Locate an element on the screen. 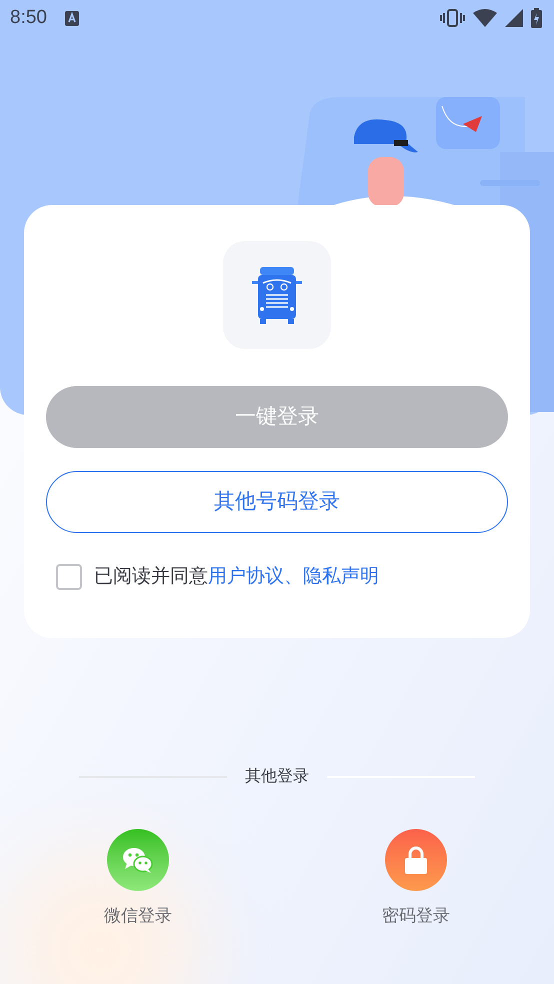 This screenshot has height=984, width=554. login-option-label: 密码登录 is located at coordinates (416, 915).